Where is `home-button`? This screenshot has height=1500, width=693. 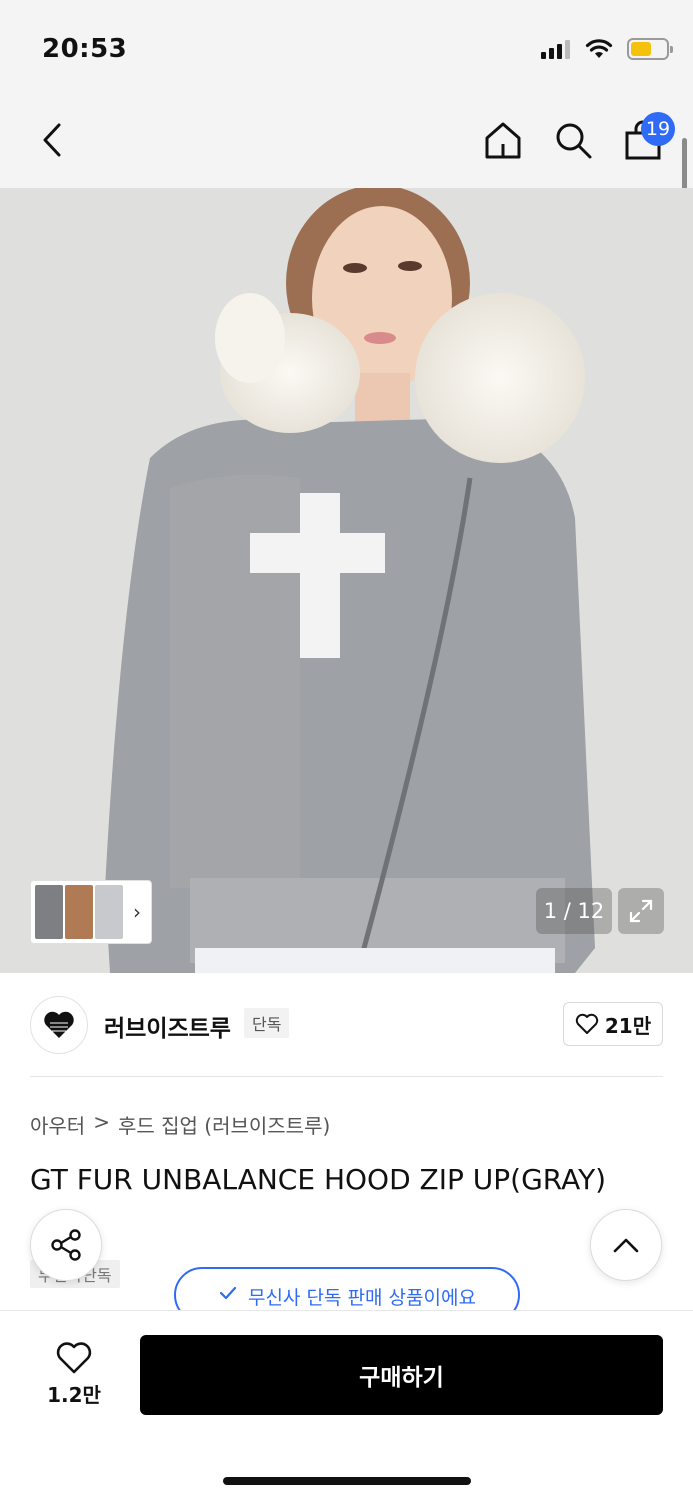
home-button is located at coordinates (503, 140).